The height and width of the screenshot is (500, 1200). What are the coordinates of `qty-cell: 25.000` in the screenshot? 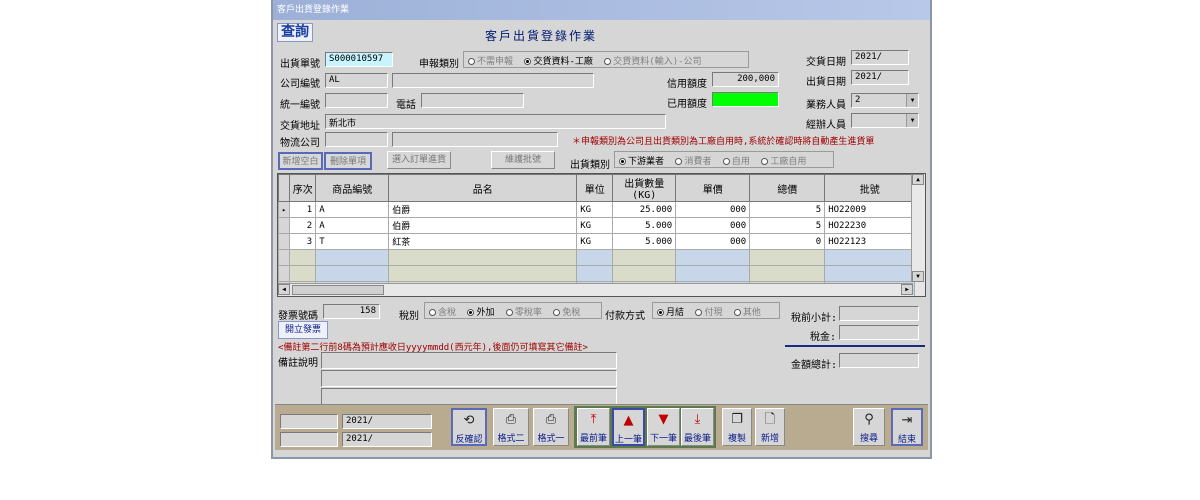 It's located at (644, 209).